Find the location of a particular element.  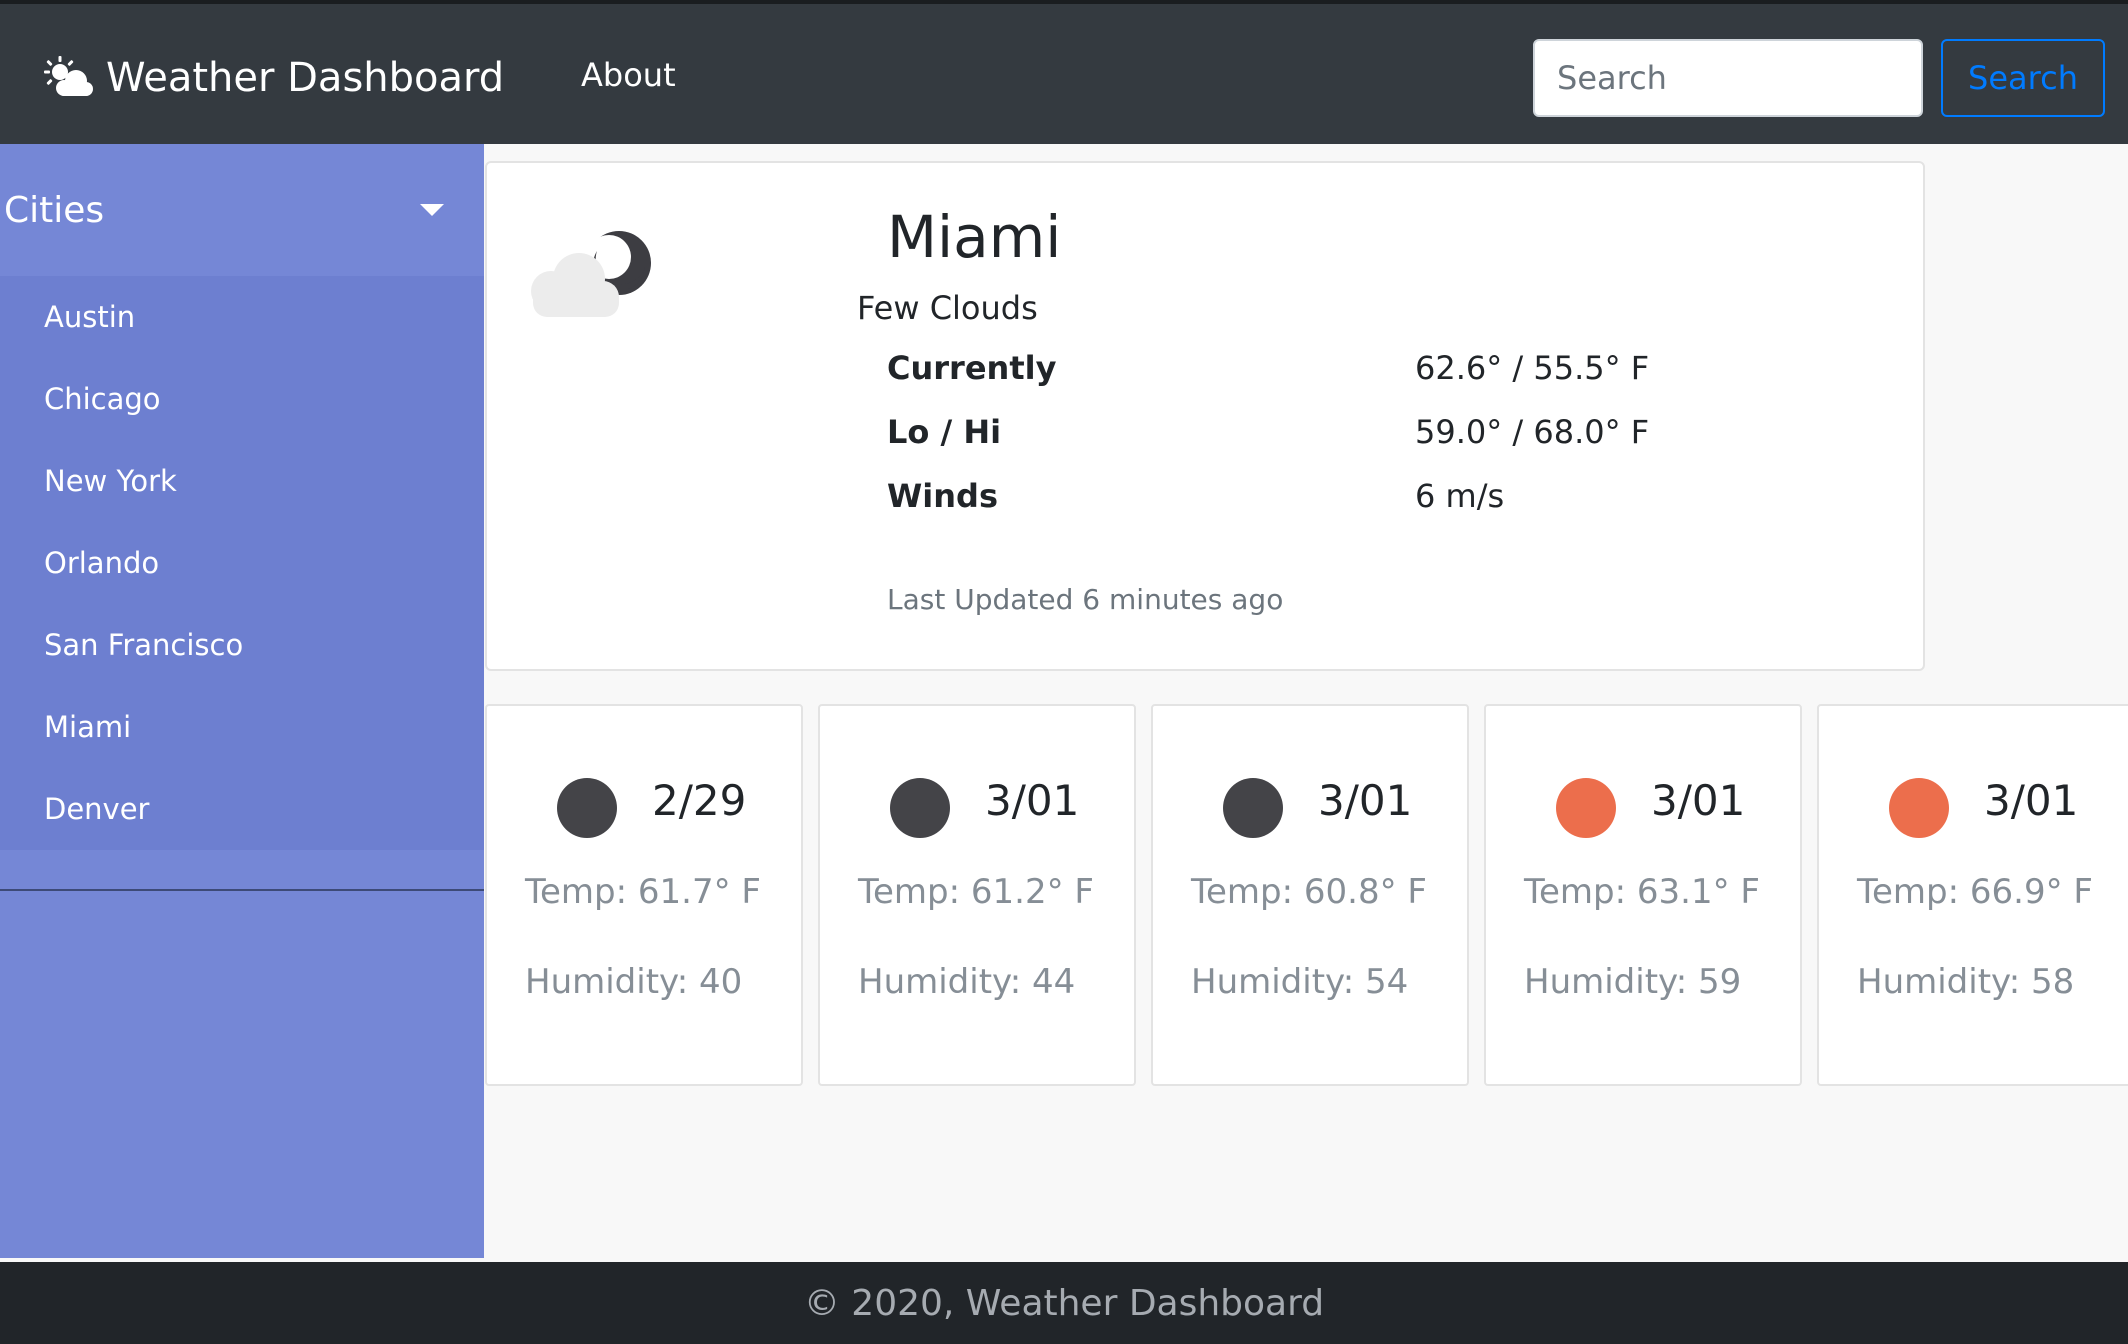

stat-label-lo-hi: Lo / Hi is located at coordinates (944, 432).